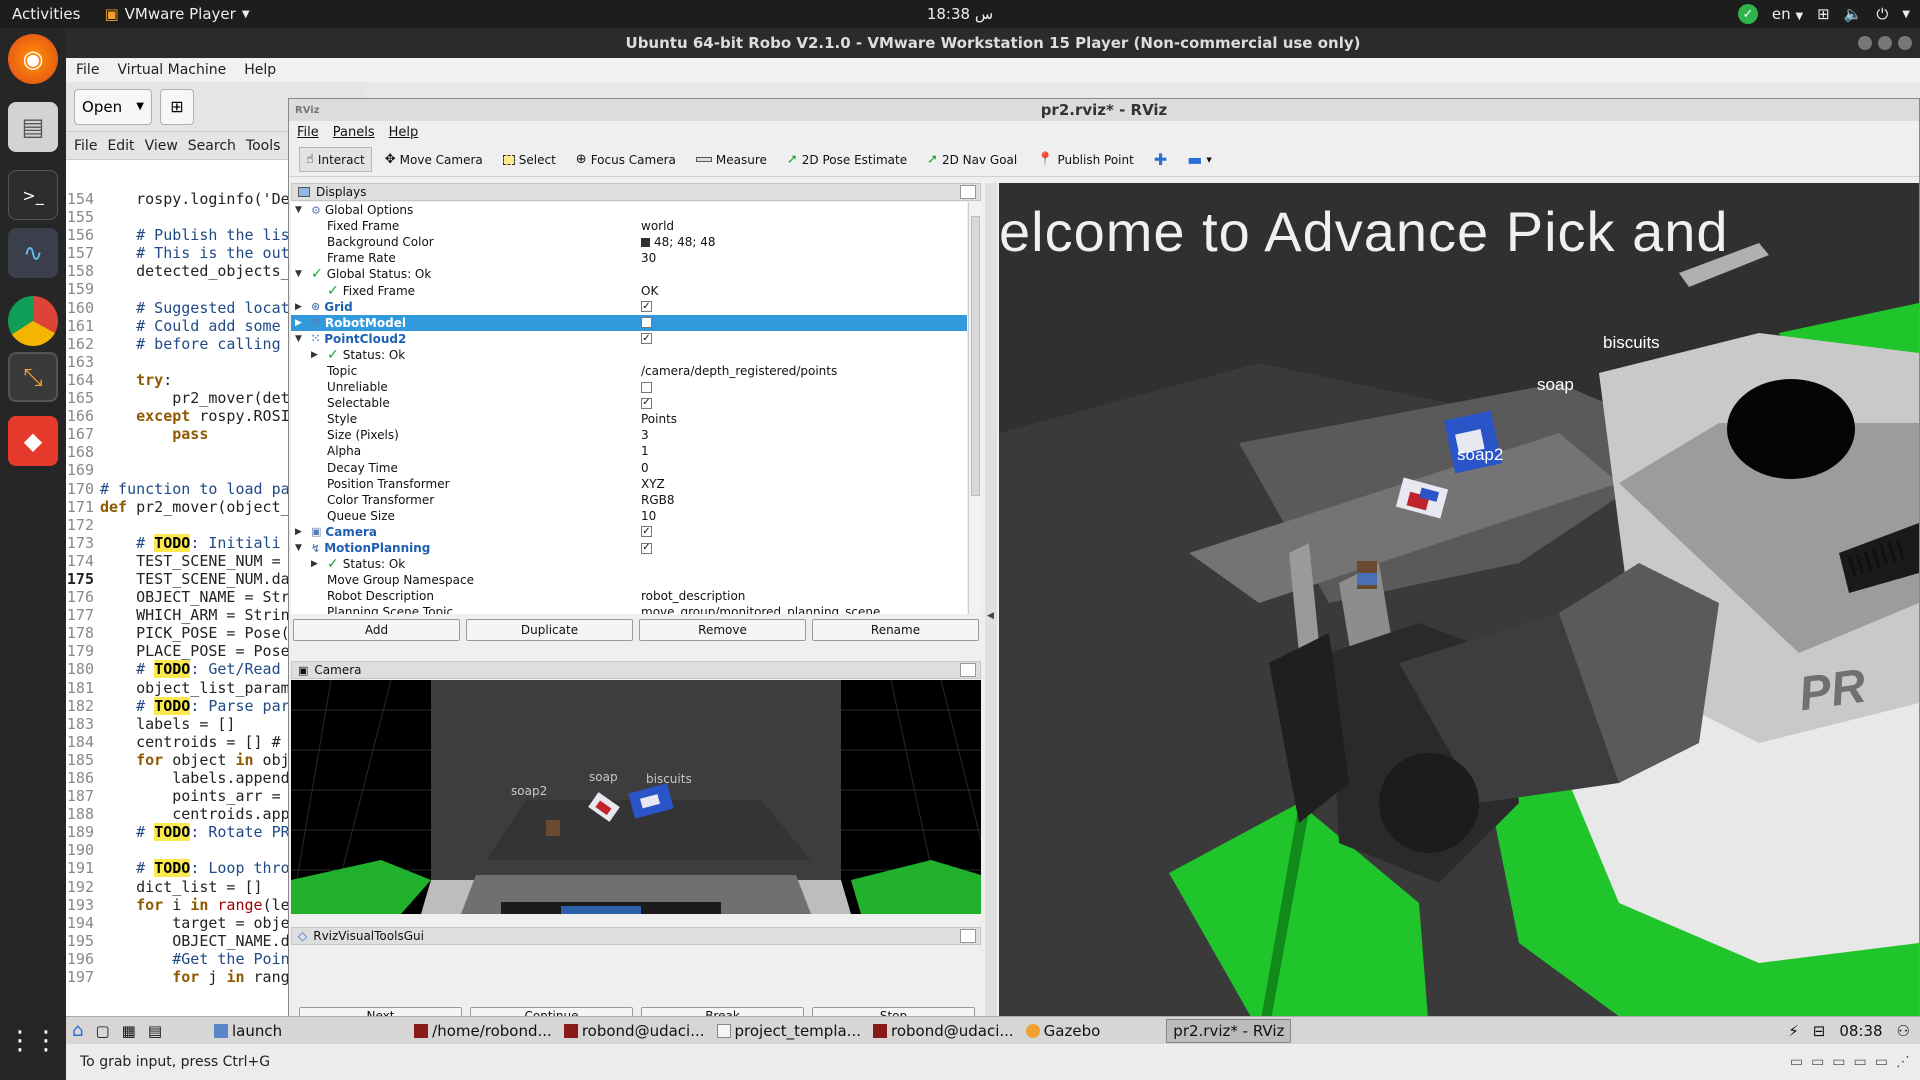 The width and height of the screenshot is (1920, 1080). Describe the element at coordinates (1817, 1062) in the screenshot. I see `usb-icon: ▭` at that location.